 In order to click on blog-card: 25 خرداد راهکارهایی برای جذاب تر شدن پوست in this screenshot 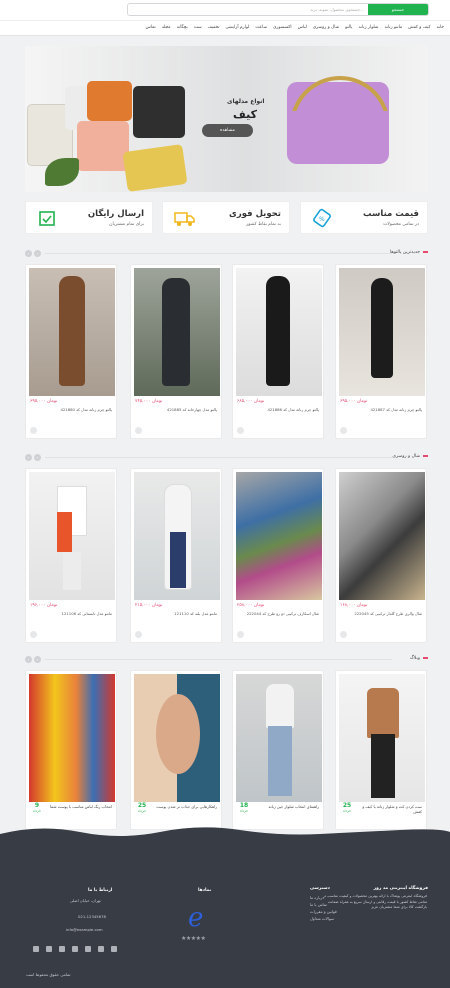, I will do `click(176, 750)`.